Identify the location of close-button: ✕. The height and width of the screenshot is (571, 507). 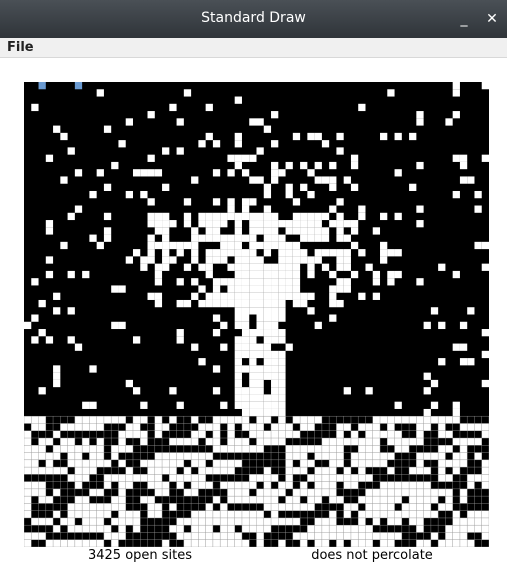
(492, 19).